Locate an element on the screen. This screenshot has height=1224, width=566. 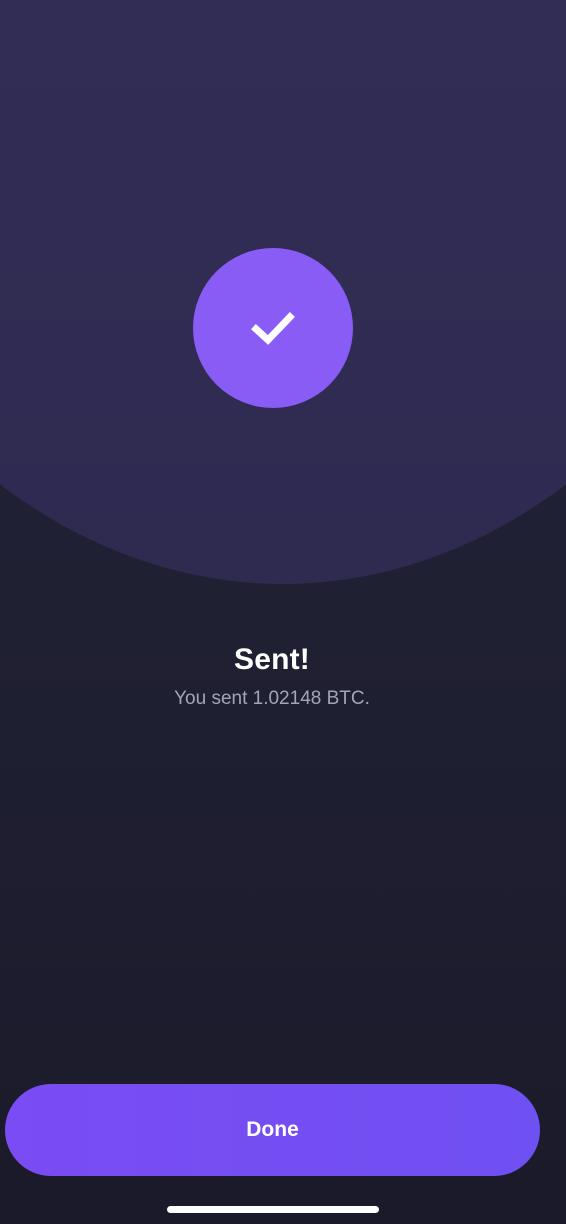
done-button: Done is located at coordinates (272, 1130).